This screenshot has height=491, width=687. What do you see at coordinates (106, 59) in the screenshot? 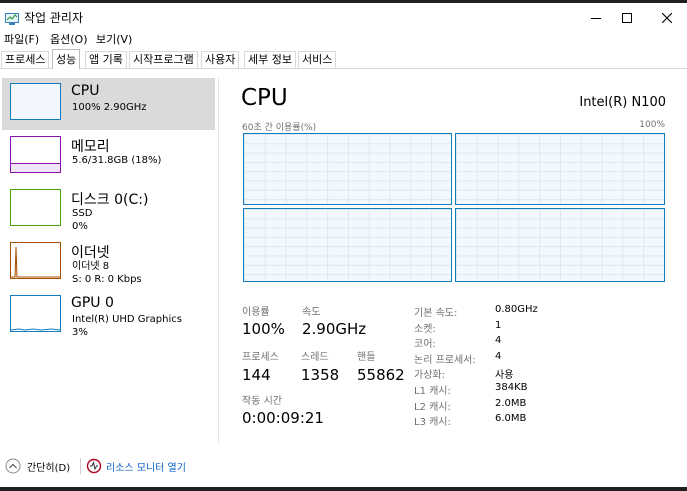
I see `tab-app-history: 앱 기록` at bounding box center [106, 59].